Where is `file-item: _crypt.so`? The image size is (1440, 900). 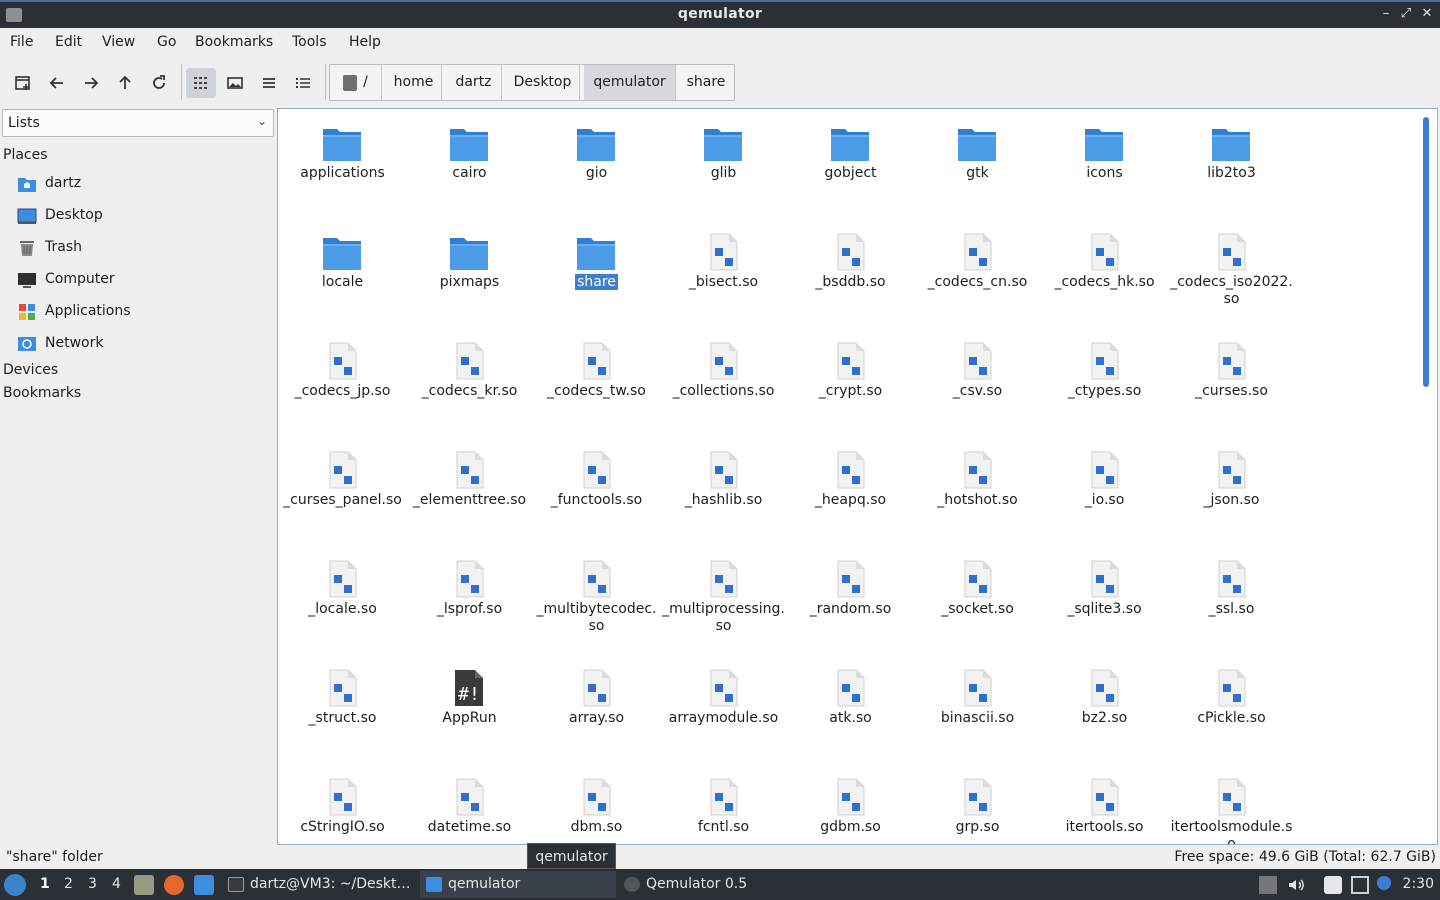 file-item: _crypt.so is located at coordinates (850, 385).